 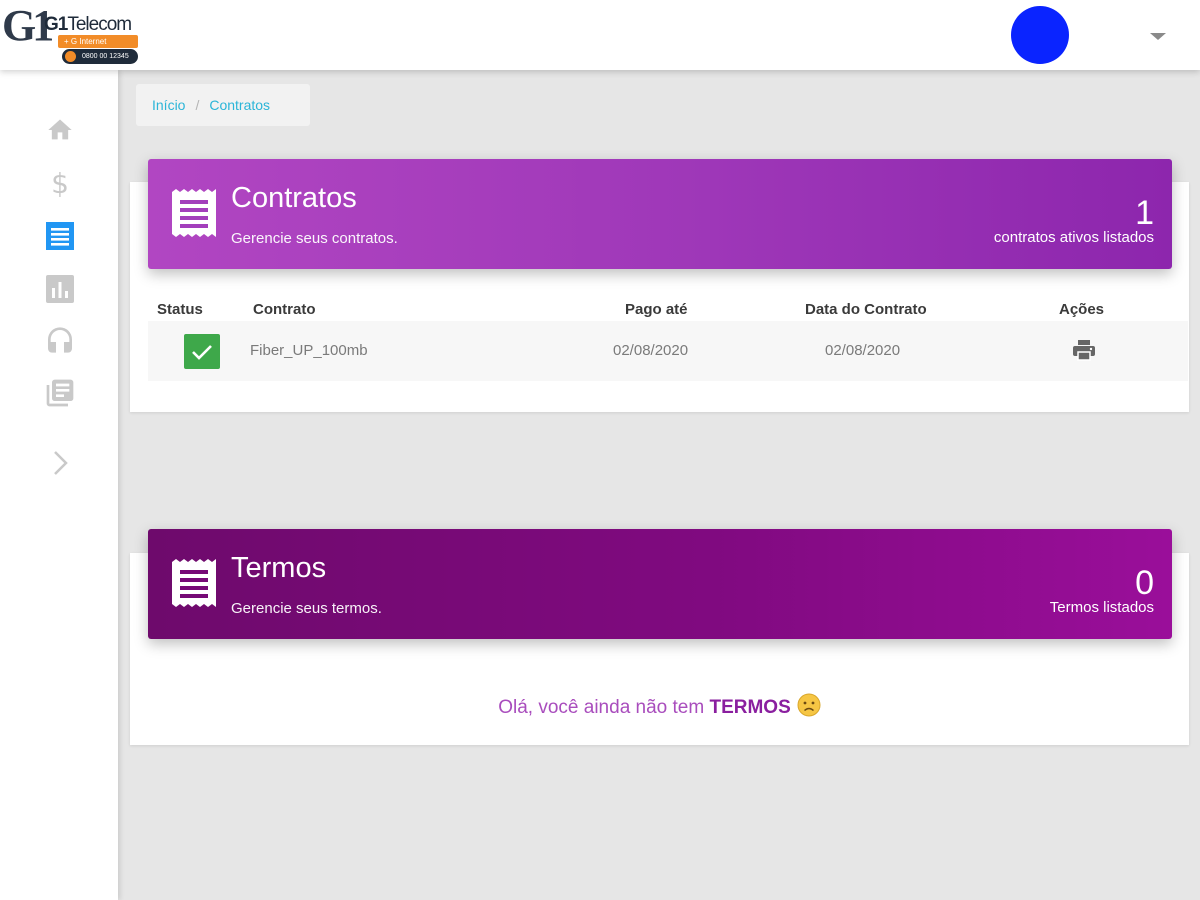 I want to click on sidebar-item-home, so click(x=60, y=130).